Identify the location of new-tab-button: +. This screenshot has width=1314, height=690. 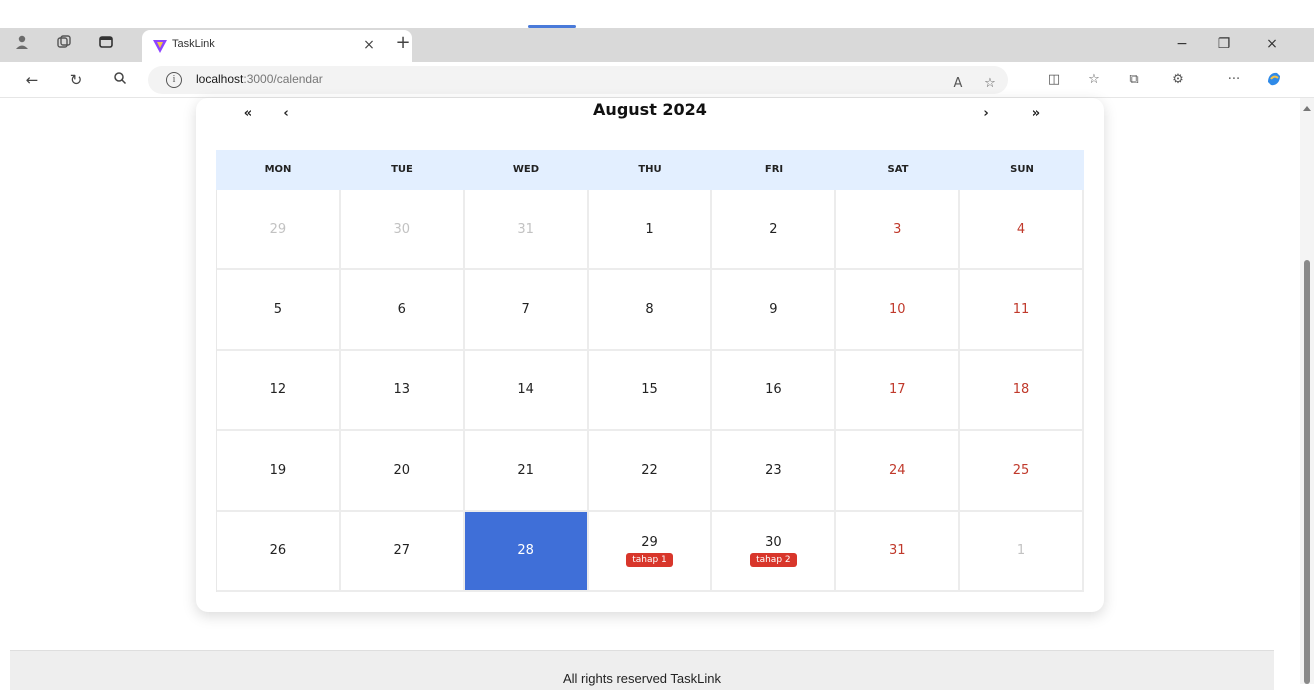
(403, 43).